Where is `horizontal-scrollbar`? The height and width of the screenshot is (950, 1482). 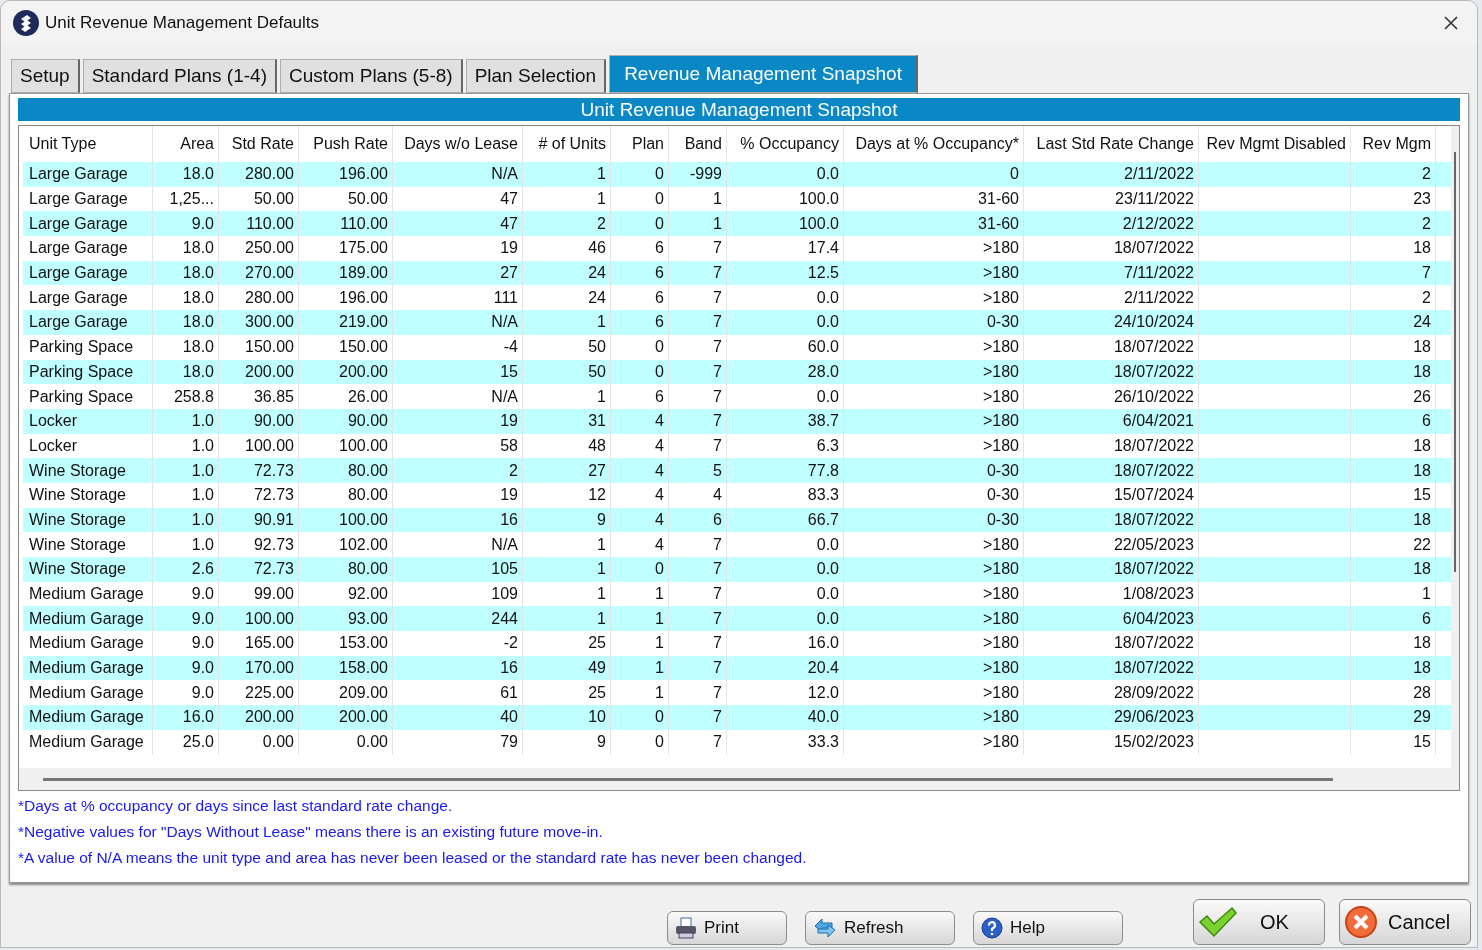 horizontal-scrollbar is located at coordinates (688, 779).